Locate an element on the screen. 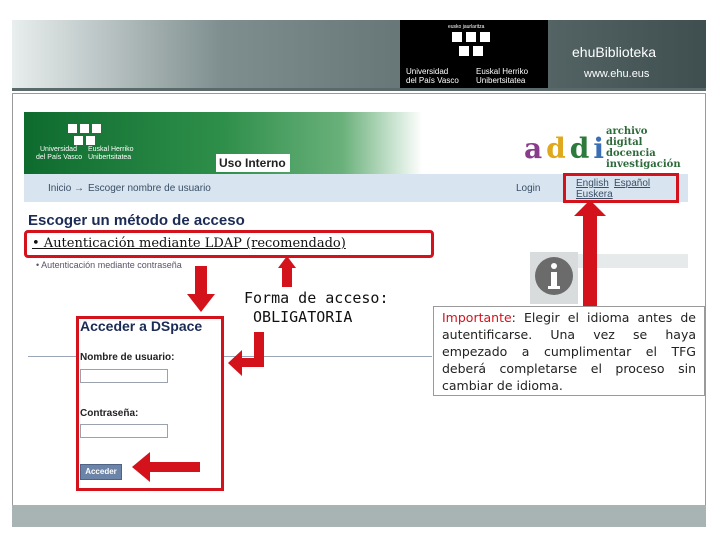 The height and width of the screenshot is (540, 720). arrow-down-icon is located at coordinates (201, 289).